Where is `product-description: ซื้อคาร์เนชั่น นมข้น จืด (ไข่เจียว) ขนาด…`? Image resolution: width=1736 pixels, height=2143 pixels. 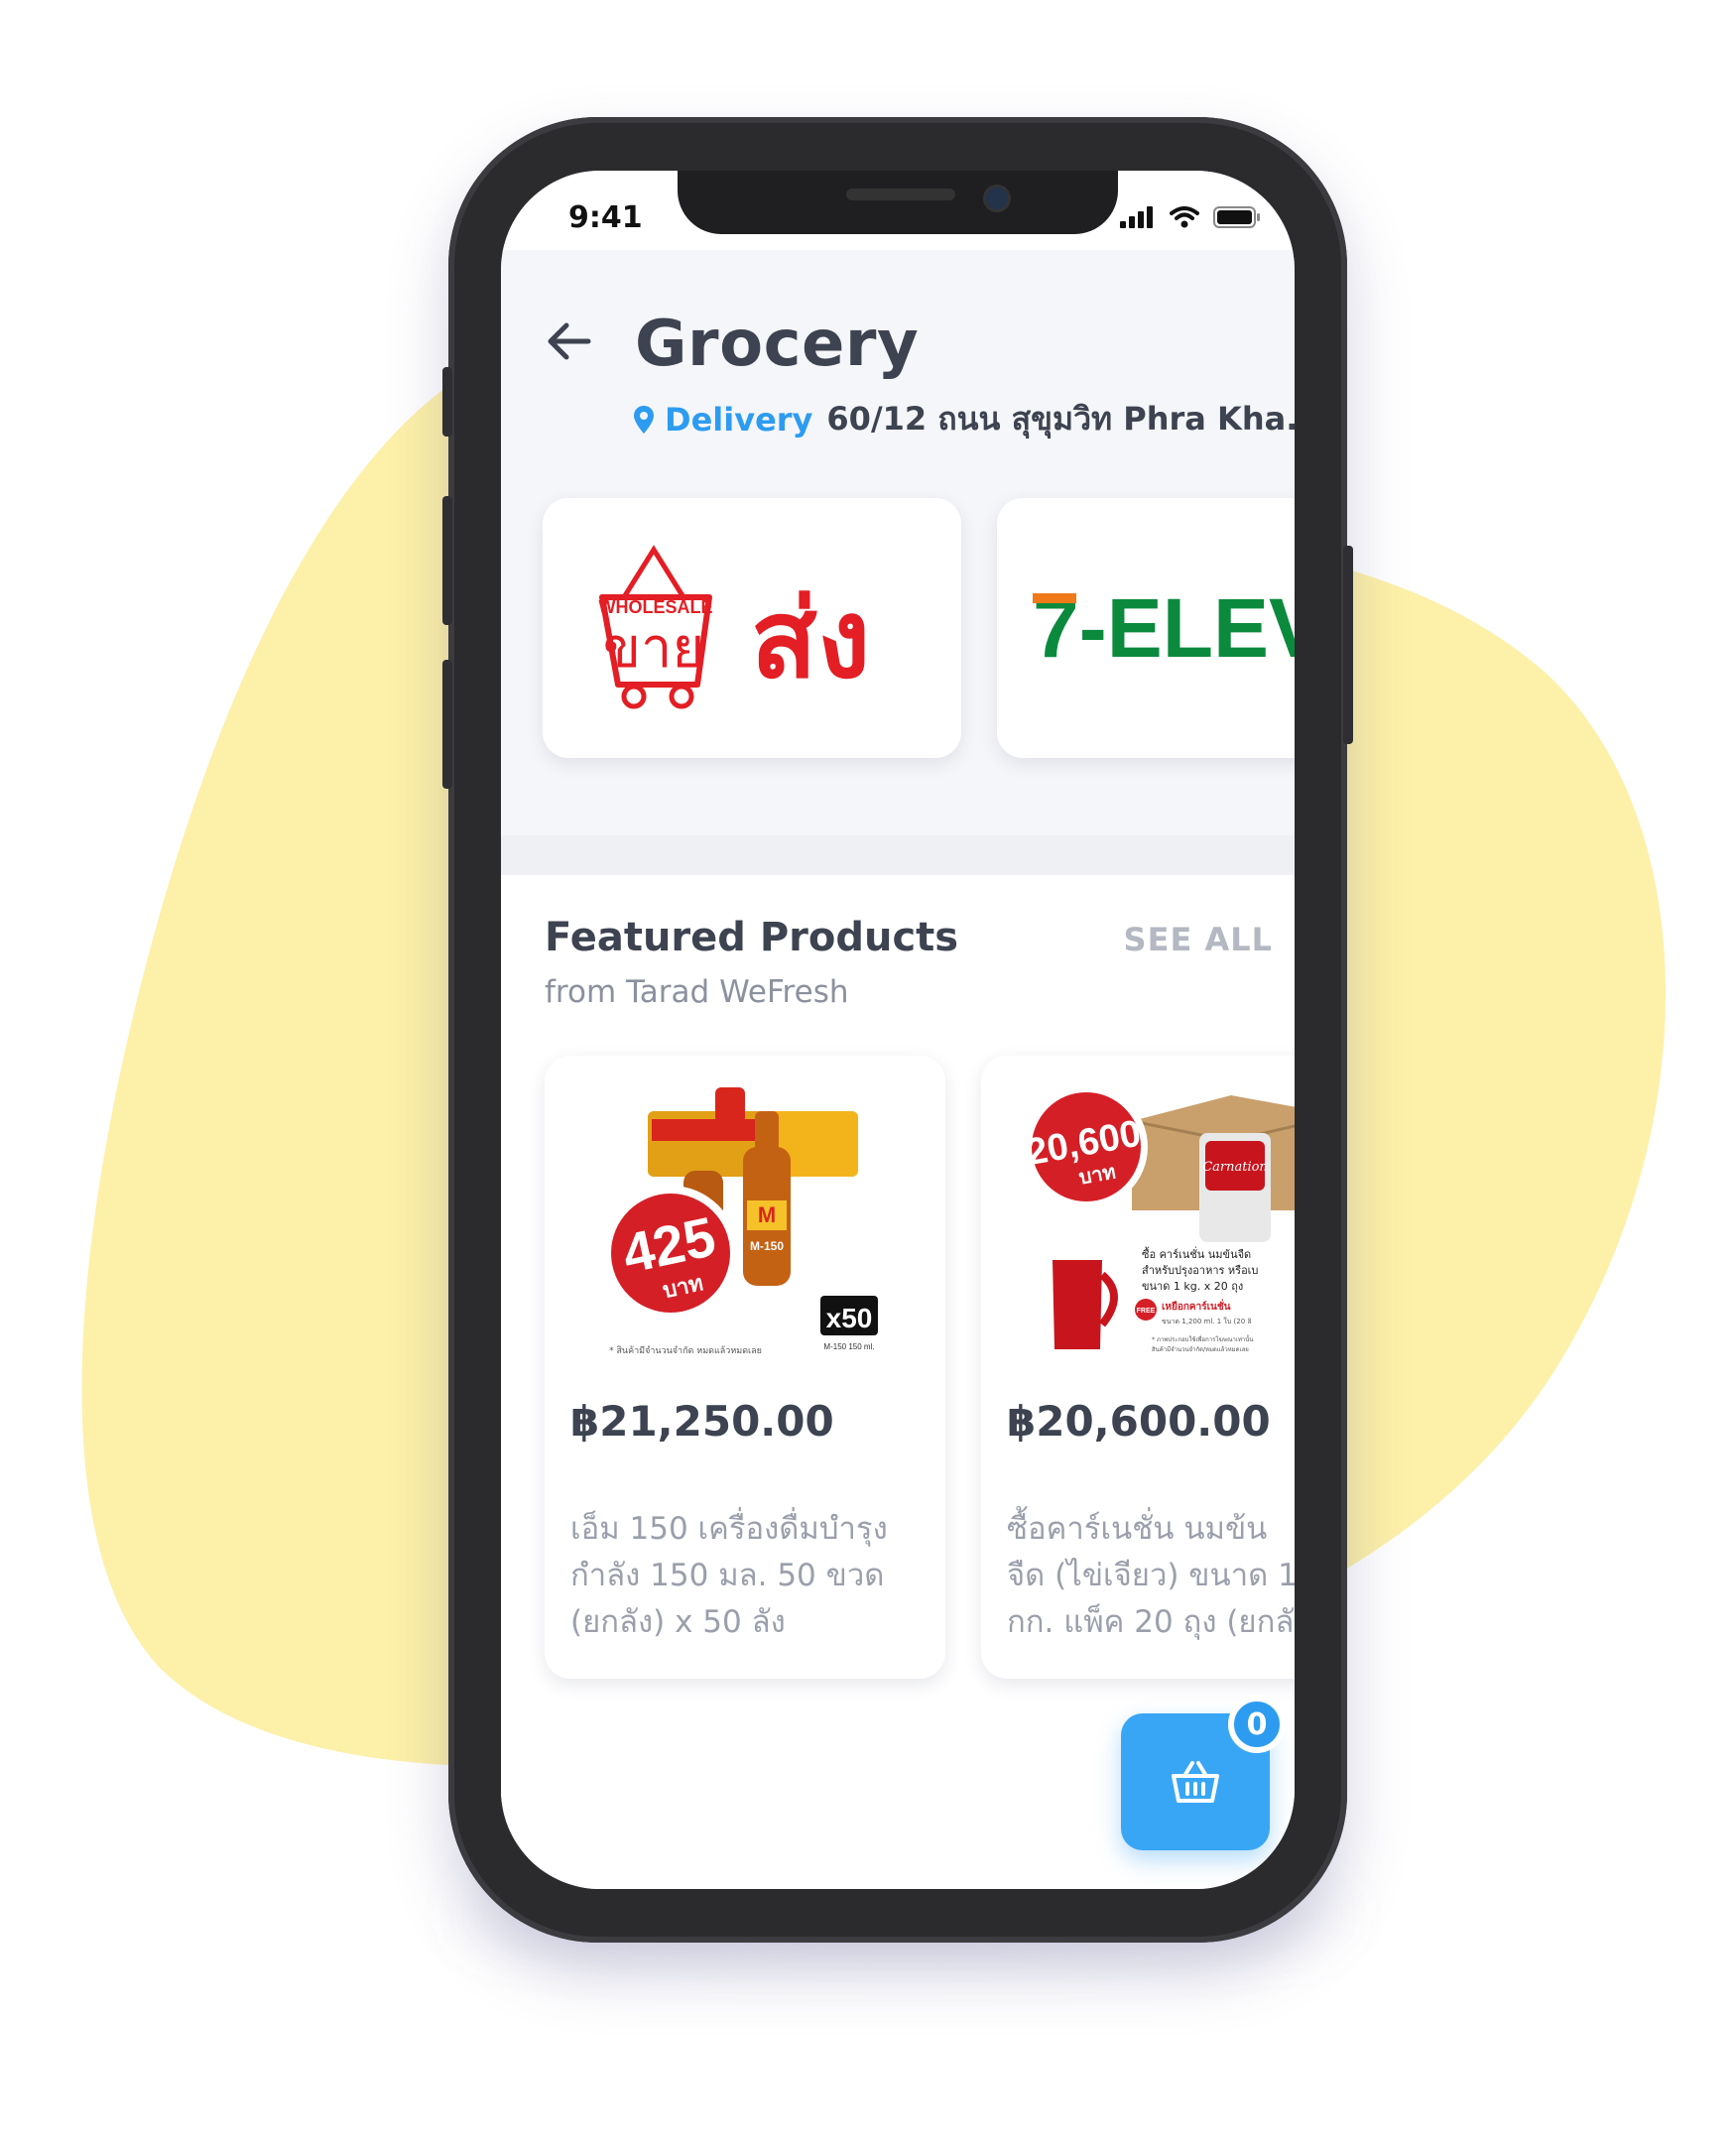
product-description: ซื้อคาร์เนชั่น นมข้น จืด (ไข่เจียว) ขนาด… is located at coordinates (1151, 1575).